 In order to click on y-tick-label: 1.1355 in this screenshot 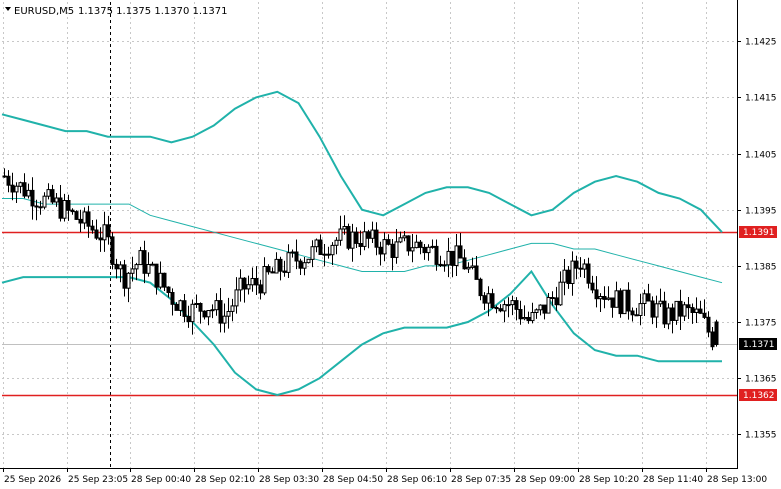, I will do `click(761, 436)`.